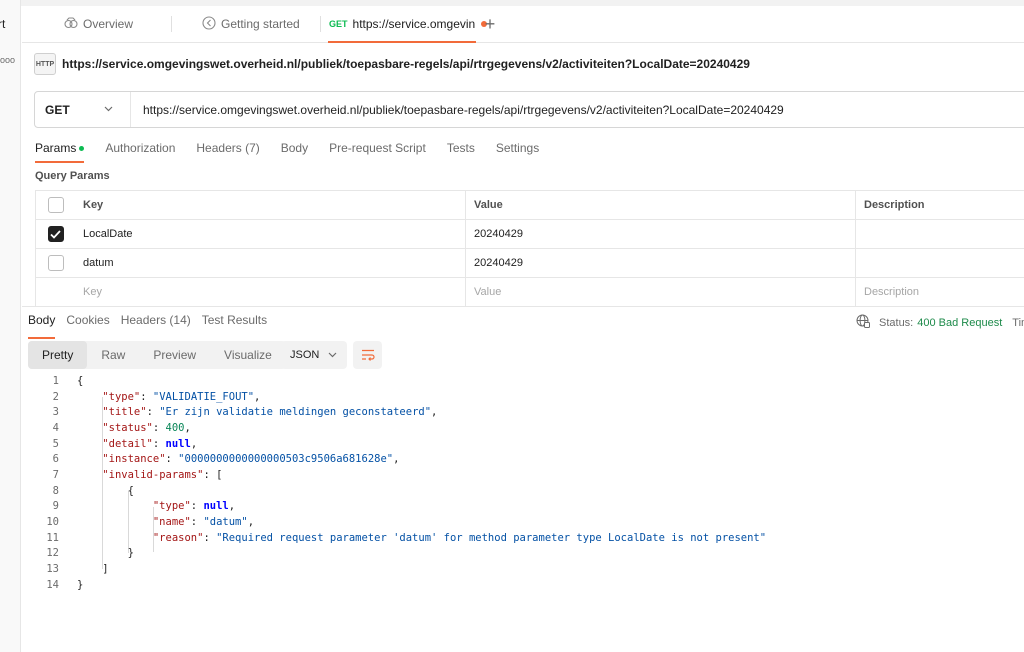 The image size is (1024, 652). Describe the element at coordinates (523, 507) in the screenshot. I see `code-line: 9 "type": null,` at that location.